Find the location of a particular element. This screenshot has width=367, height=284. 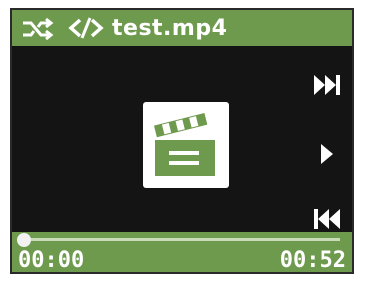

skip-previous-icon is located at coordinates (327, 219).